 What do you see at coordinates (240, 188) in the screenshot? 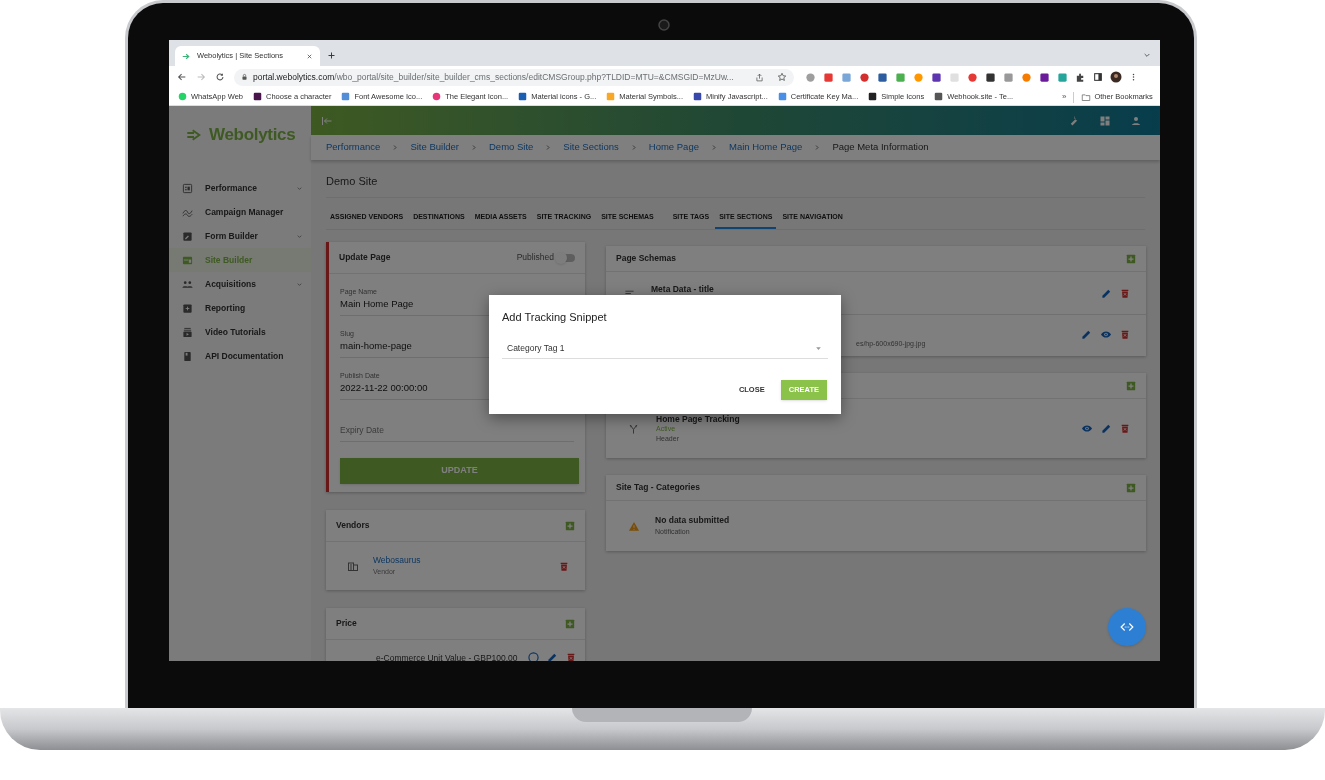
I see `sidebar-item: Performance` at bounding box center [240, 188].